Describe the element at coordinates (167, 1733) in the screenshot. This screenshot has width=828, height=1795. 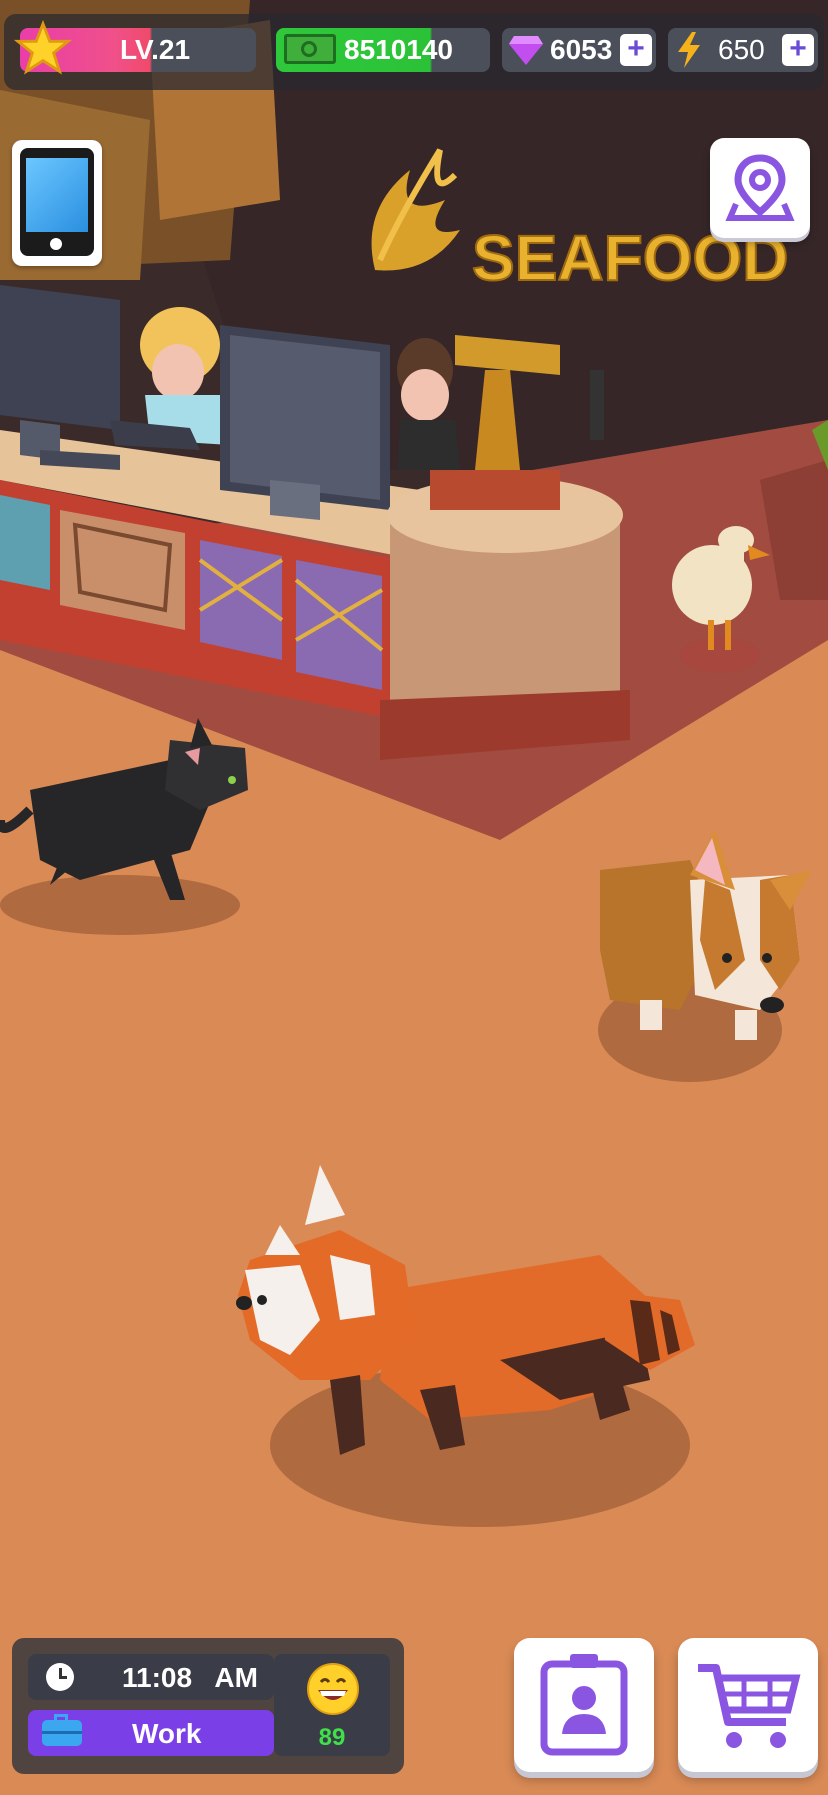
I see `activity-label: Work` at that location.